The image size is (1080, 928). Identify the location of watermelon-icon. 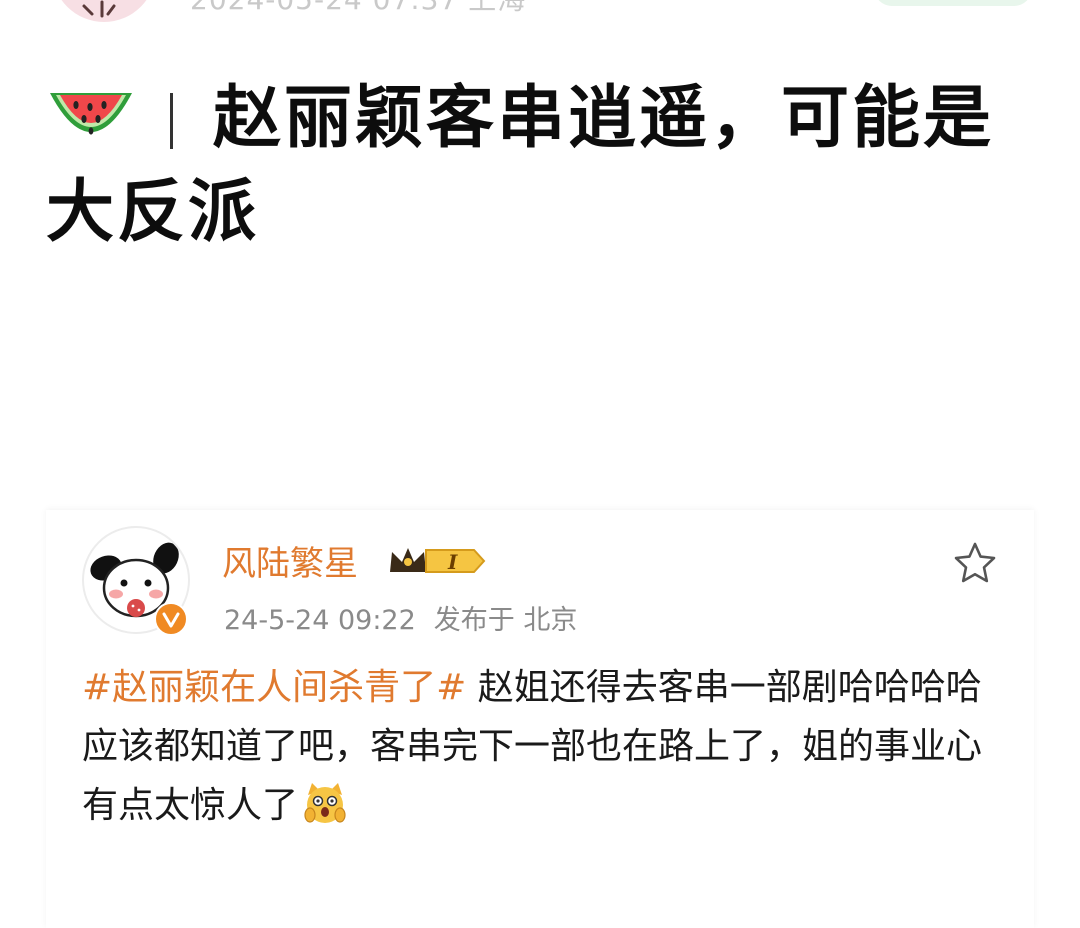
(91, 114).